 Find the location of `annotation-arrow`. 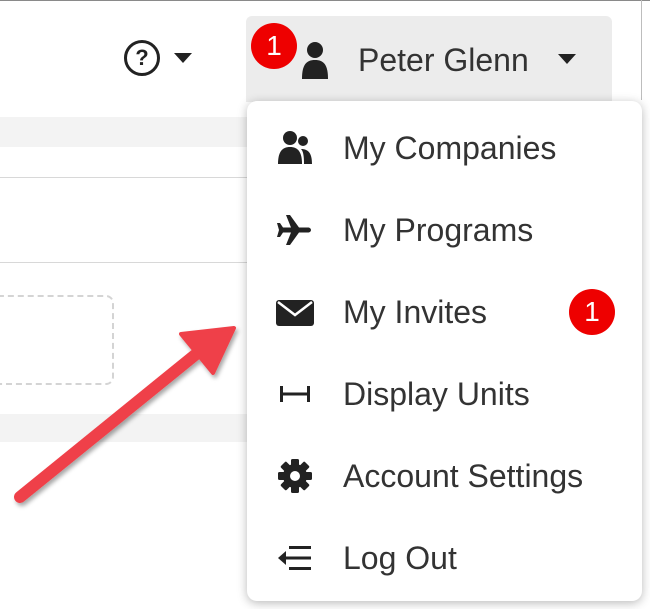

annotation-arrow is located at coordinates (125, 414).